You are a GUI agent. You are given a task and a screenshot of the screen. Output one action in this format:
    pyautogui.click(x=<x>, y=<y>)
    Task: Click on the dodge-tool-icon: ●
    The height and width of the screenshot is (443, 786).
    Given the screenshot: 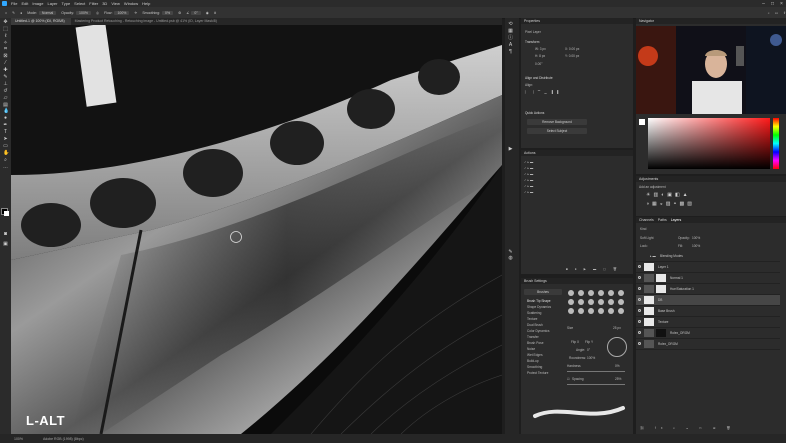 What is the action you would take?
    pyautogui.click(x=5, y=118)
    